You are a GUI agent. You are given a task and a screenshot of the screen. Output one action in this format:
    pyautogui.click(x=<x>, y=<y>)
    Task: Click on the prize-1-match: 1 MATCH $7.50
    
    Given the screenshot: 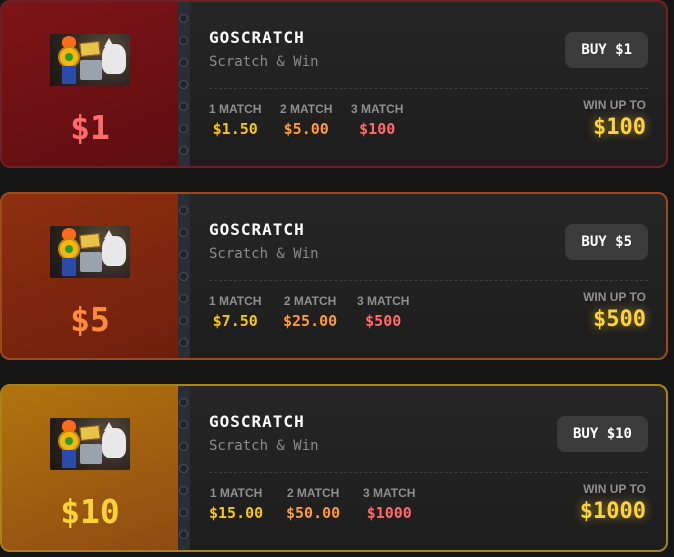 What is the action you would take?
    pyautogui.click(x=235, y=312)
    